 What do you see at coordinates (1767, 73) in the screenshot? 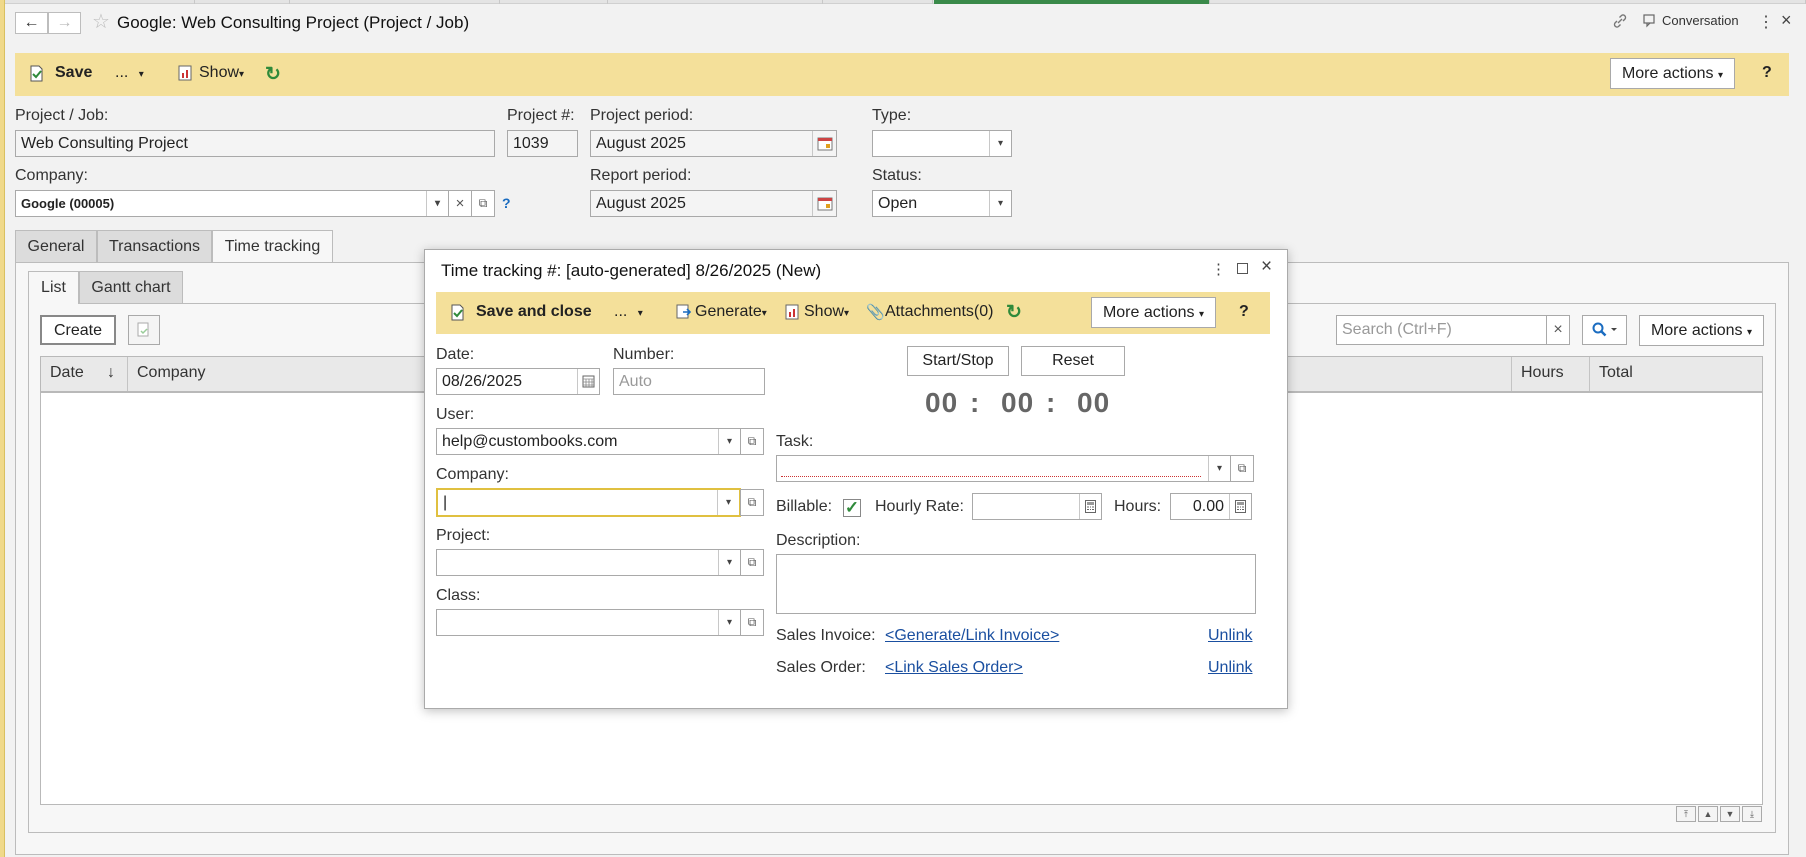
I see `help-button: ?` at bounding box center [1767, 73].